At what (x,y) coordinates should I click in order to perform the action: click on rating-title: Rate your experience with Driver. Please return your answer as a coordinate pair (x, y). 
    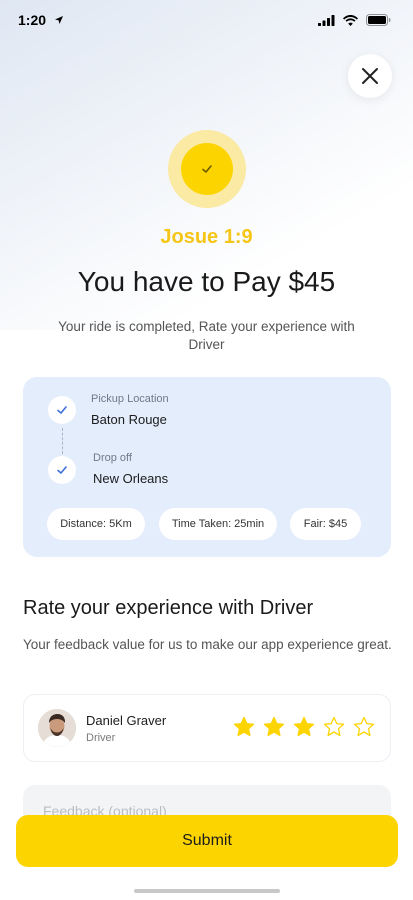
    Looking at the image, I should click on (168, 608).